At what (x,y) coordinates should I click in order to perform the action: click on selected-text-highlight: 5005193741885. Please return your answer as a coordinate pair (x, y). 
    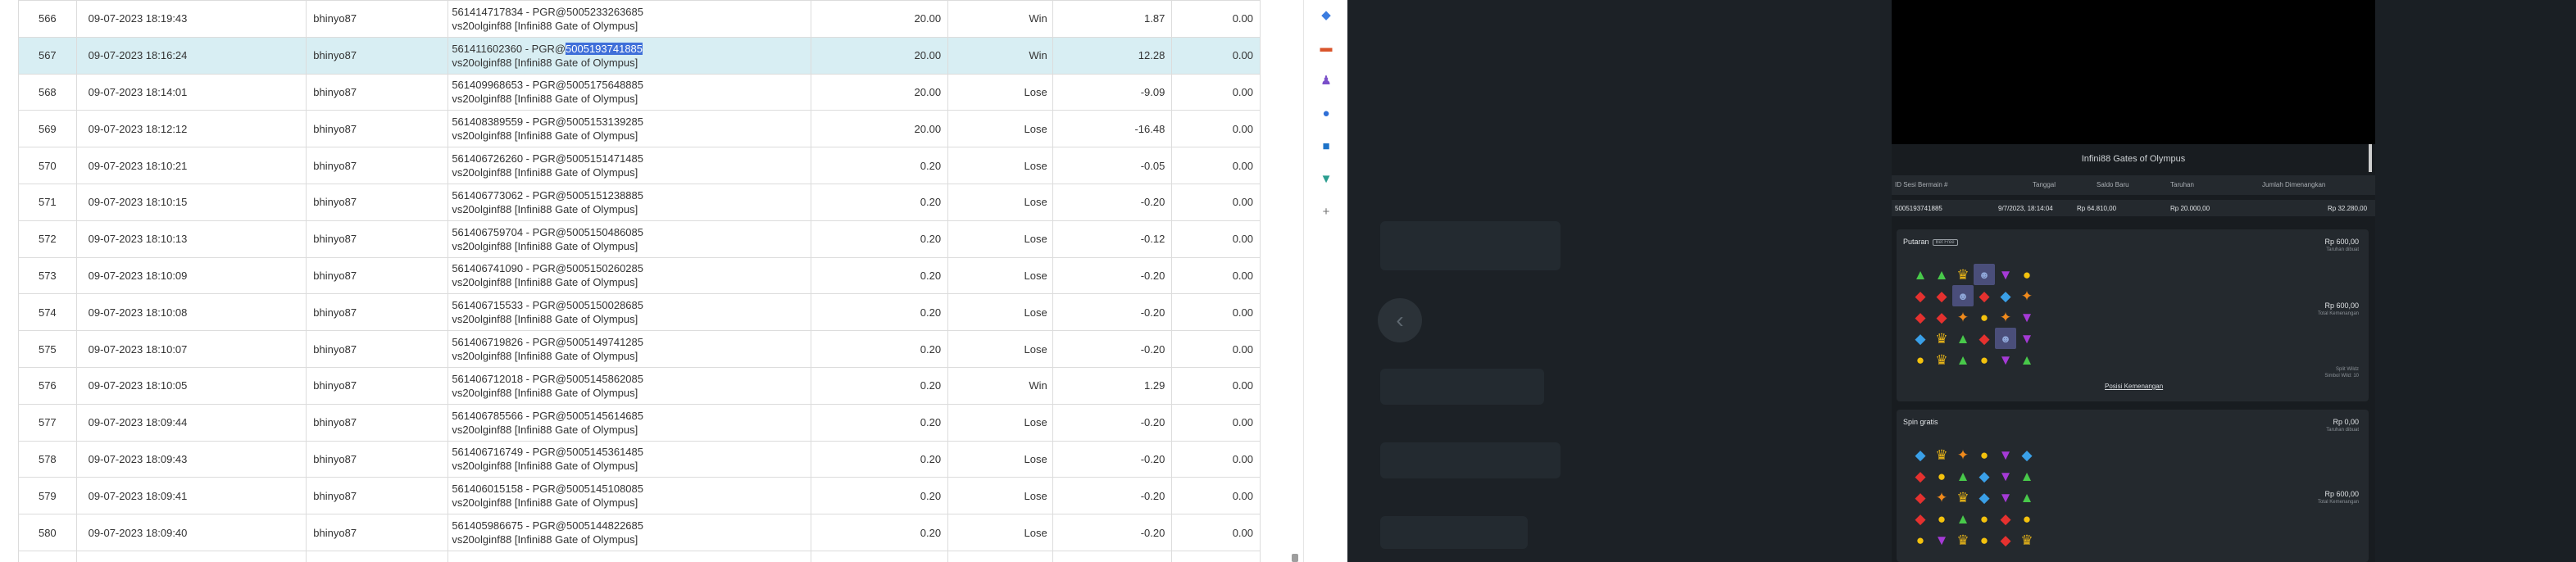
    Looking at the image, I should click on (604, 48).